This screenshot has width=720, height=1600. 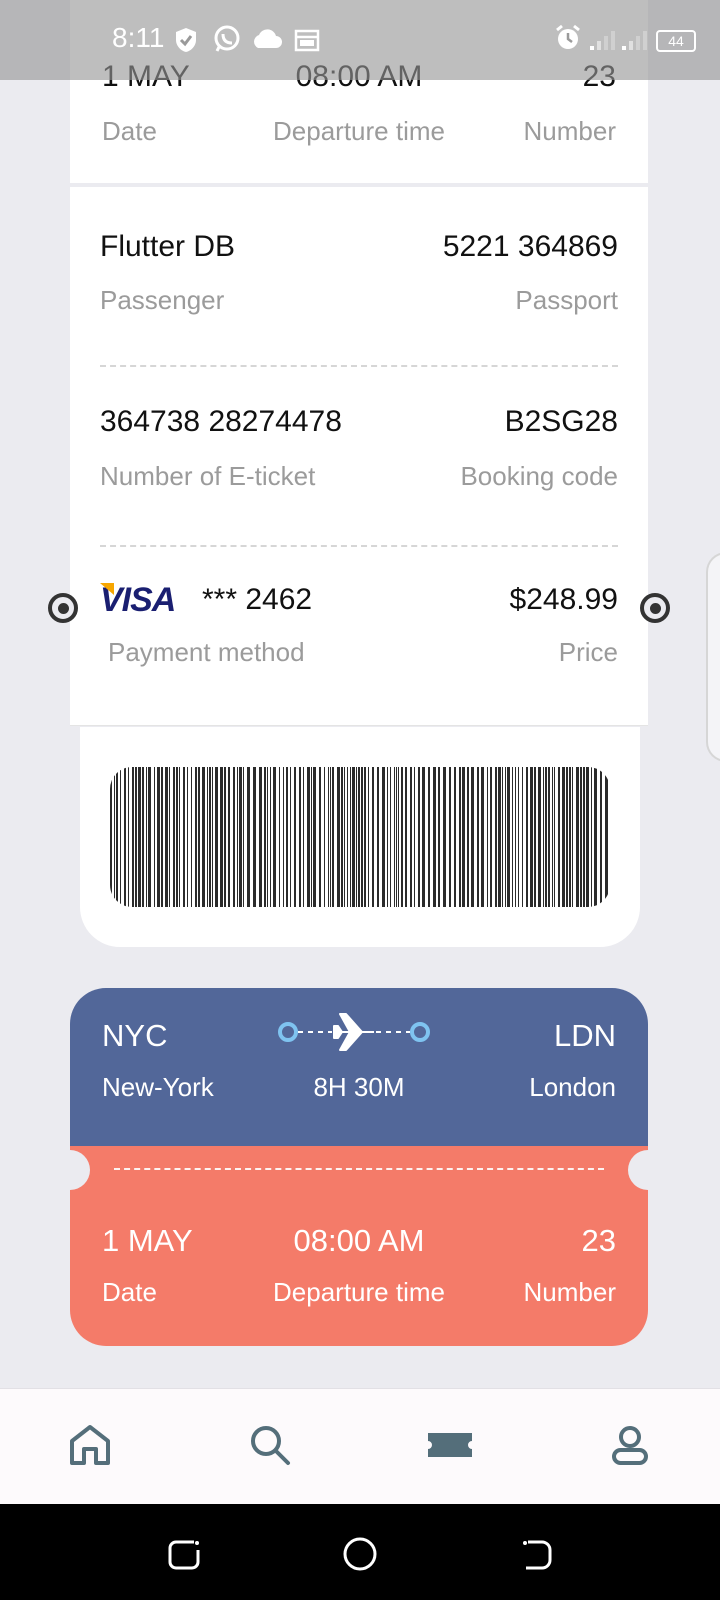 What do you see at coordinates (648, 1170) in the screenshot?
I see `ticket-notch-right` at bounding box center [648, 1170].